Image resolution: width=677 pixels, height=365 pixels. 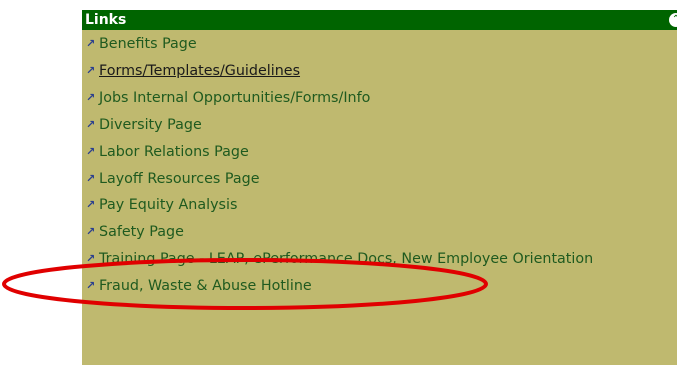 What do you see at coordinates (234, 98) in the screenshot?
I see `link-jobs-internal-opportunities: Jobs Internal Opportunities/Forms/Info` at bounding box center [234, 98].